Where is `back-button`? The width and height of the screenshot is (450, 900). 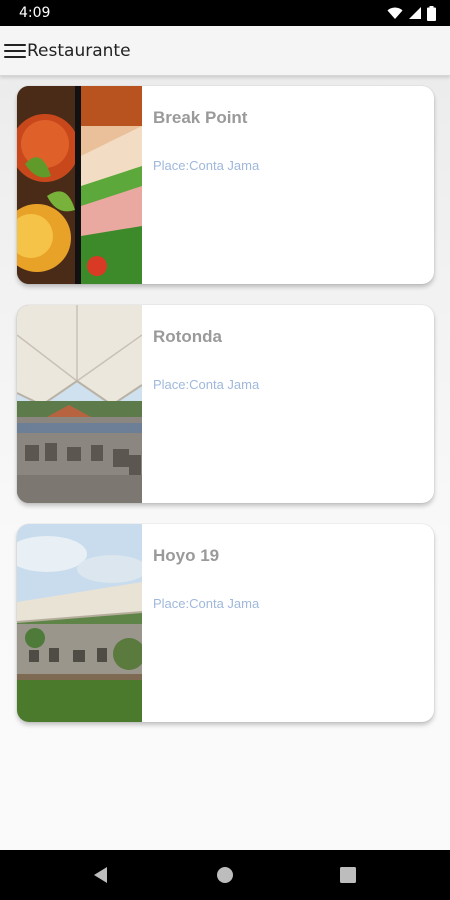
back-button is located at coordinates (101, 875).